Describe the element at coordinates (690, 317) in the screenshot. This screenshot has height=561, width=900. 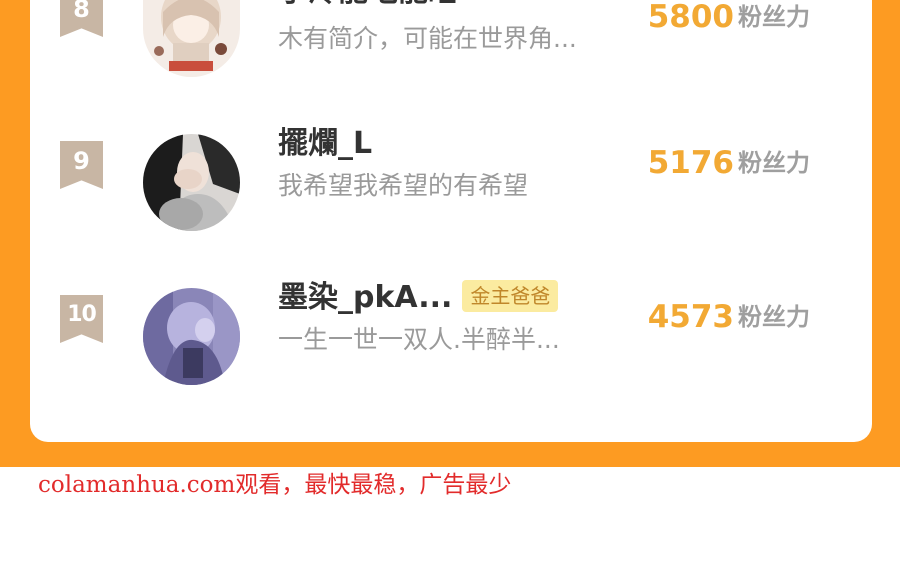
I see `fan-power-score: 4573` at that location.